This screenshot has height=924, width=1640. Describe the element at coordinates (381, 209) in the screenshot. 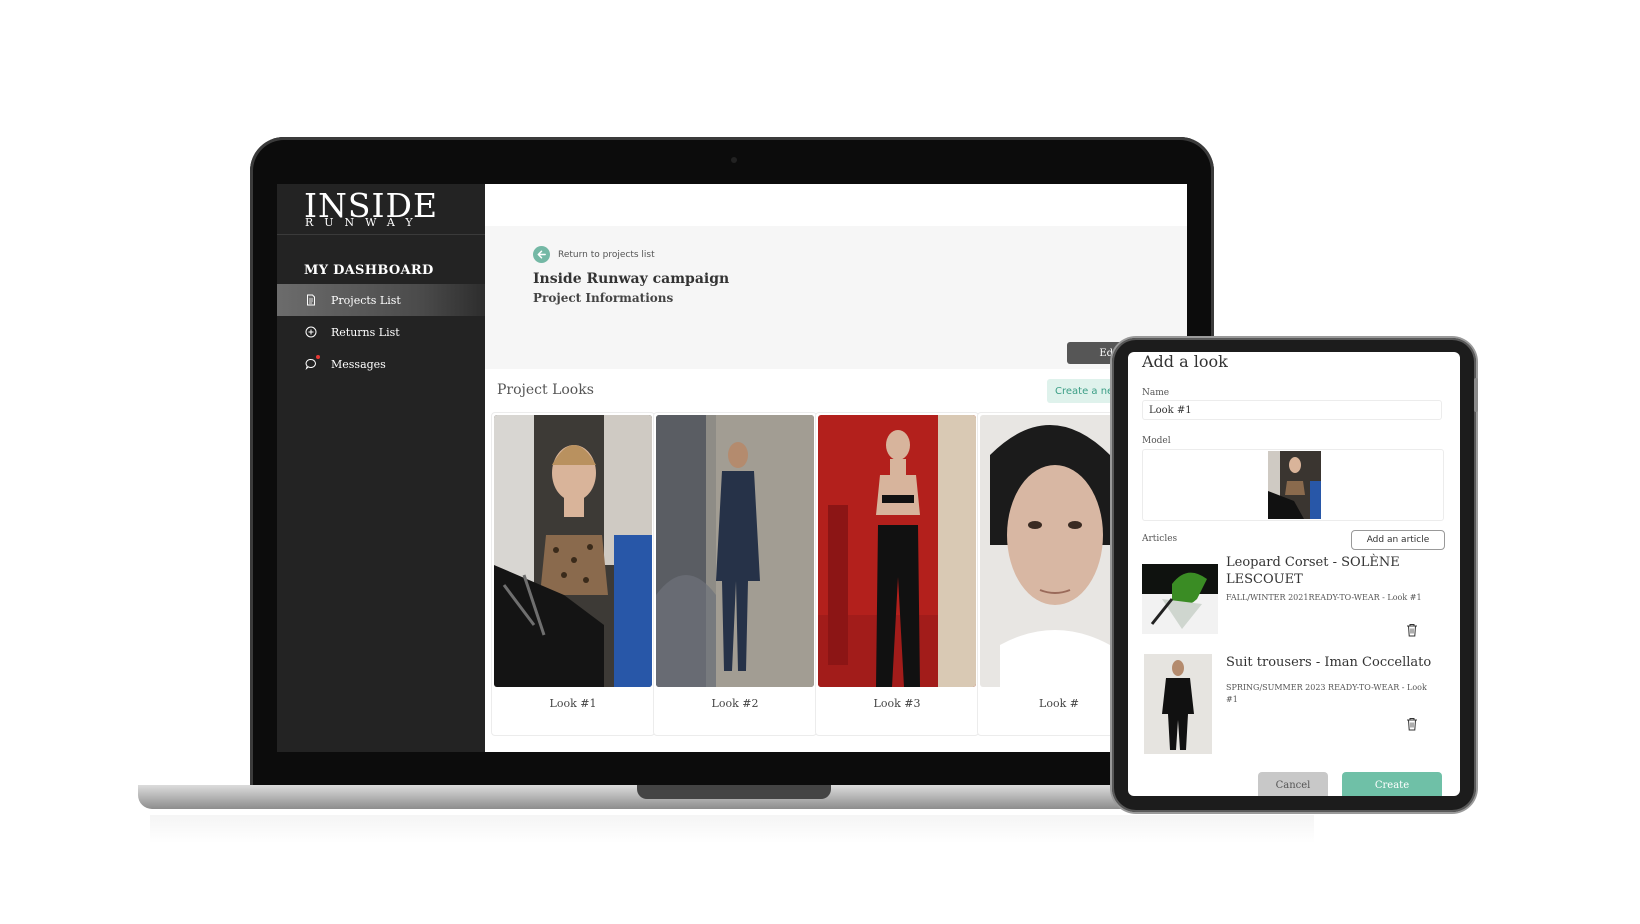

I see `brand-logo: INSIDE RUNWAY` at that location.